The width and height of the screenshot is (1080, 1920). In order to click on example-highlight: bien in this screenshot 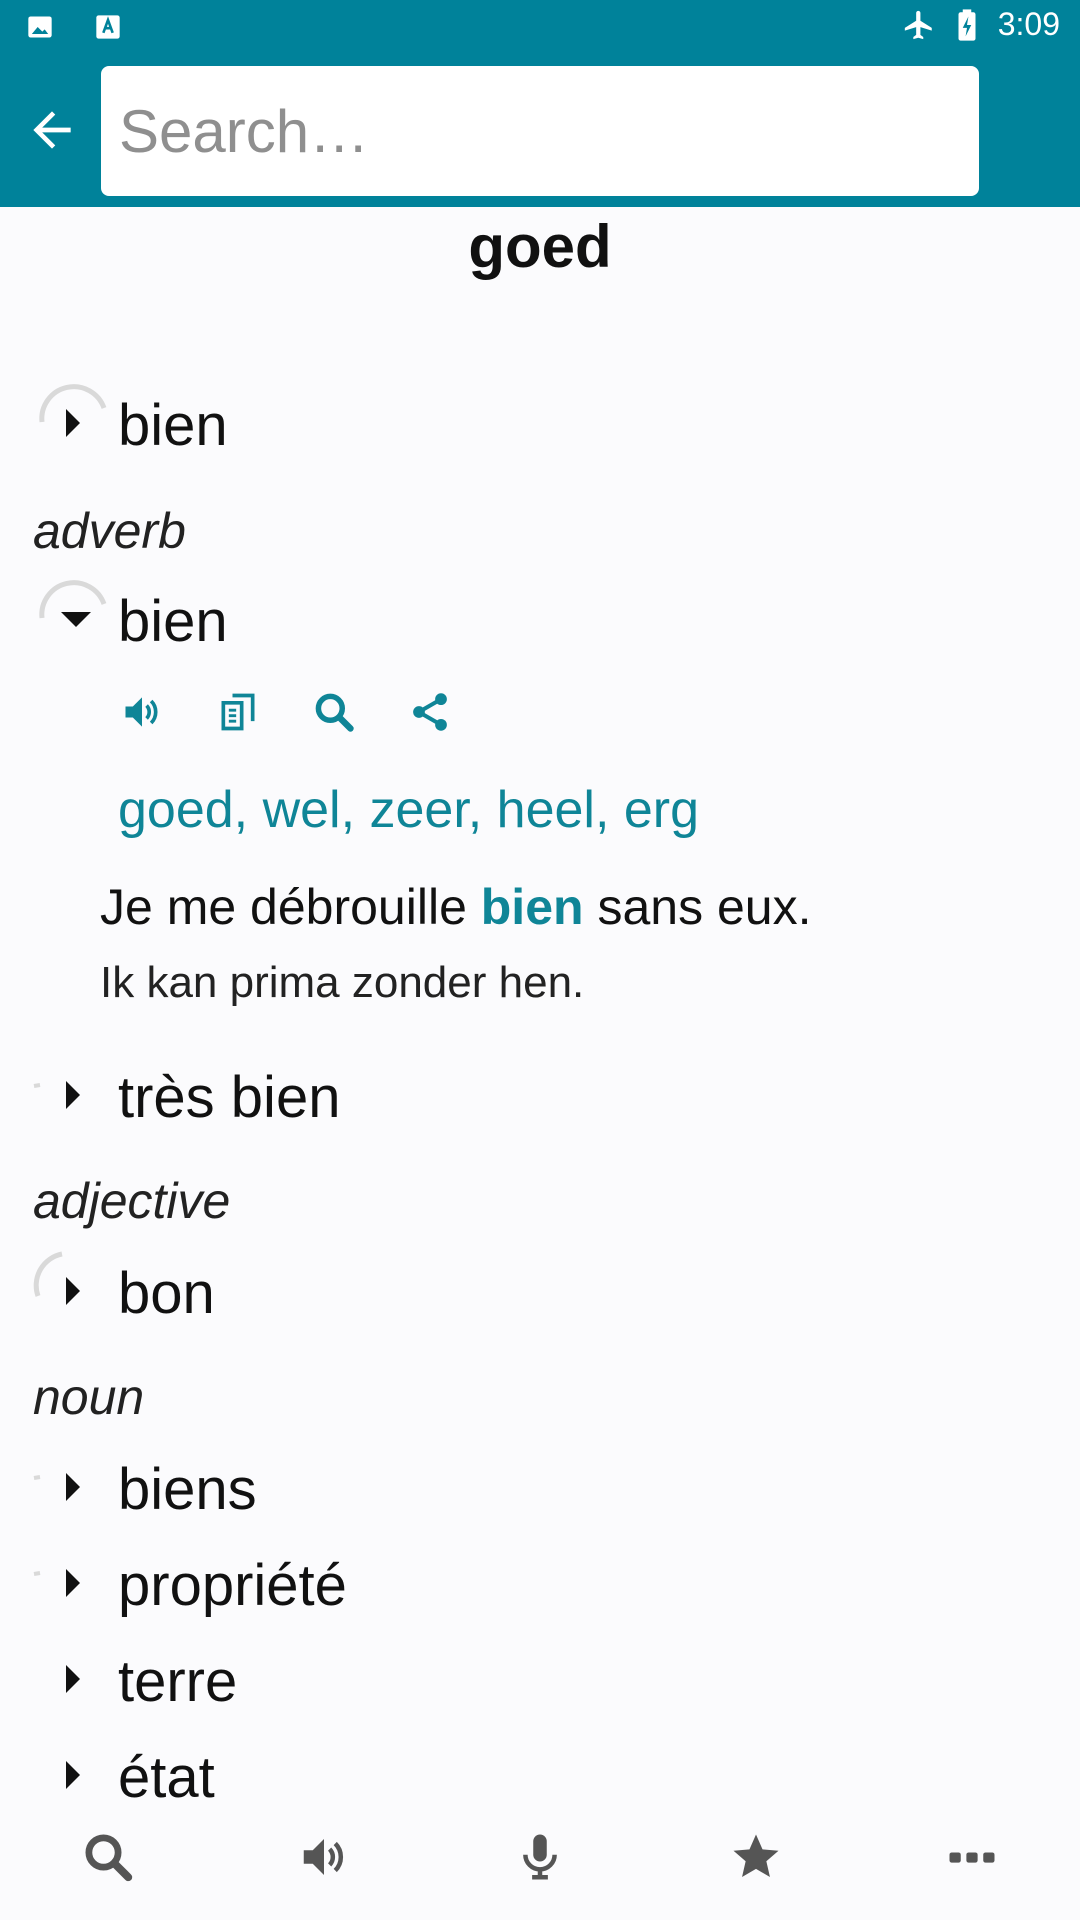, I will do `click(532, 907)`.